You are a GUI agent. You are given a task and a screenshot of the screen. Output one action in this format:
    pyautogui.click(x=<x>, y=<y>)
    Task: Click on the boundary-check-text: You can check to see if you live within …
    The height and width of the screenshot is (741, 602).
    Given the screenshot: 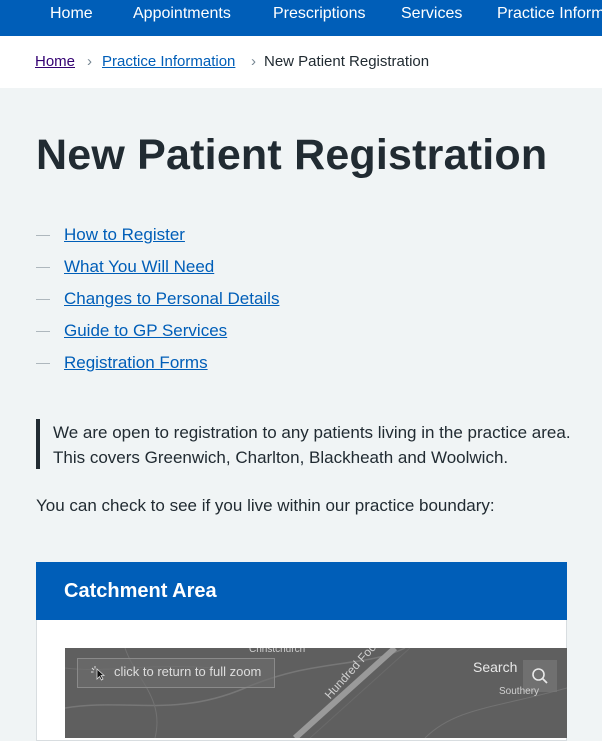 What is the action you would take?
    pyautogui.click(x=265, y=505)
    